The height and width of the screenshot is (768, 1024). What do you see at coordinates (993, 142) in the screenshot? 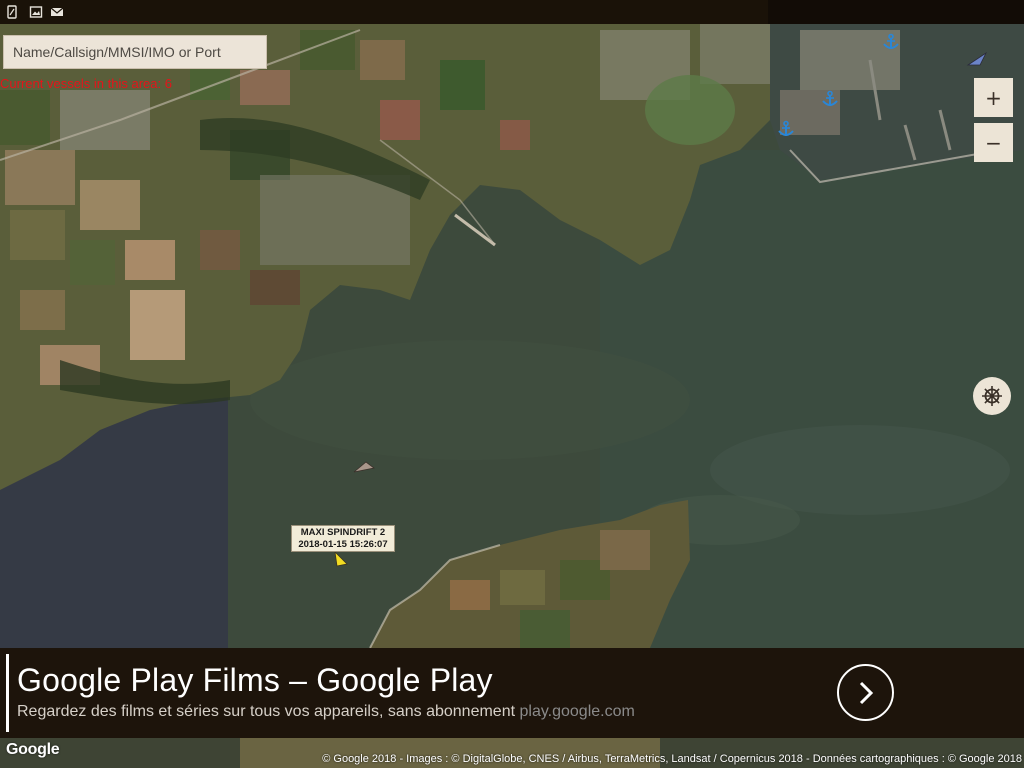
I see `zoom-out-button: −` at bounding box center [993, 142].